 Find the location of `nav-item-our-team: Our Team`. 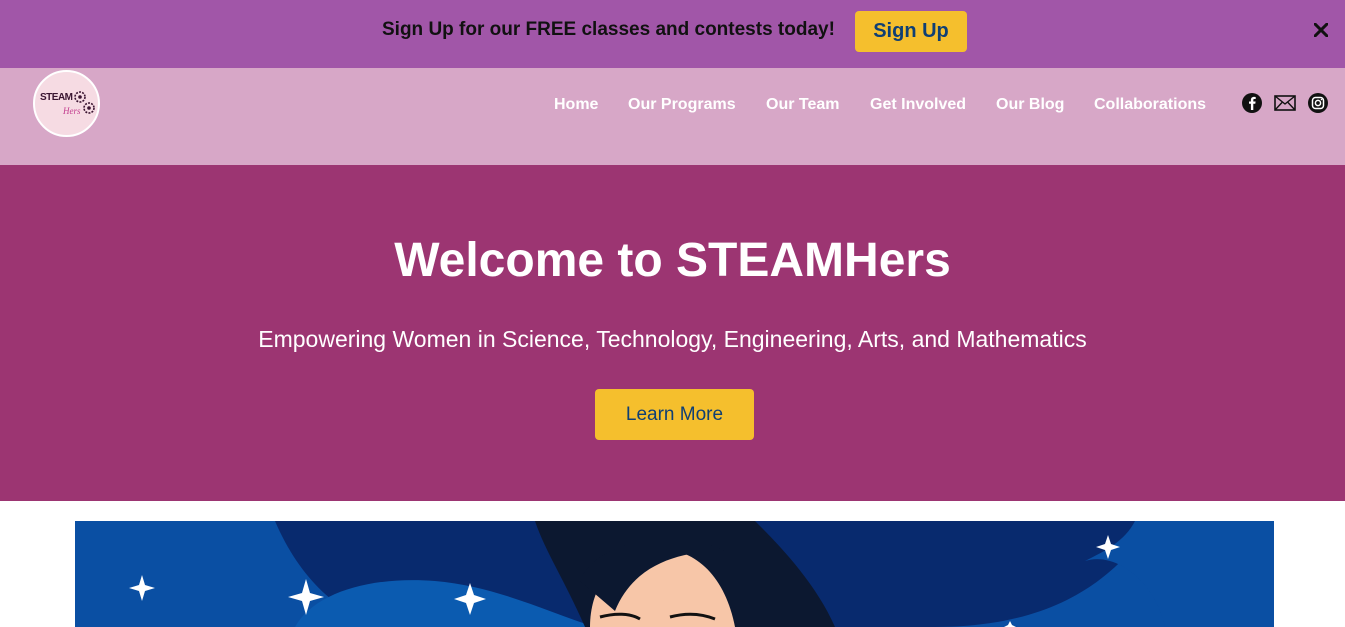

nav-item-our-team: Our Team is located at coordinates (803, 105).